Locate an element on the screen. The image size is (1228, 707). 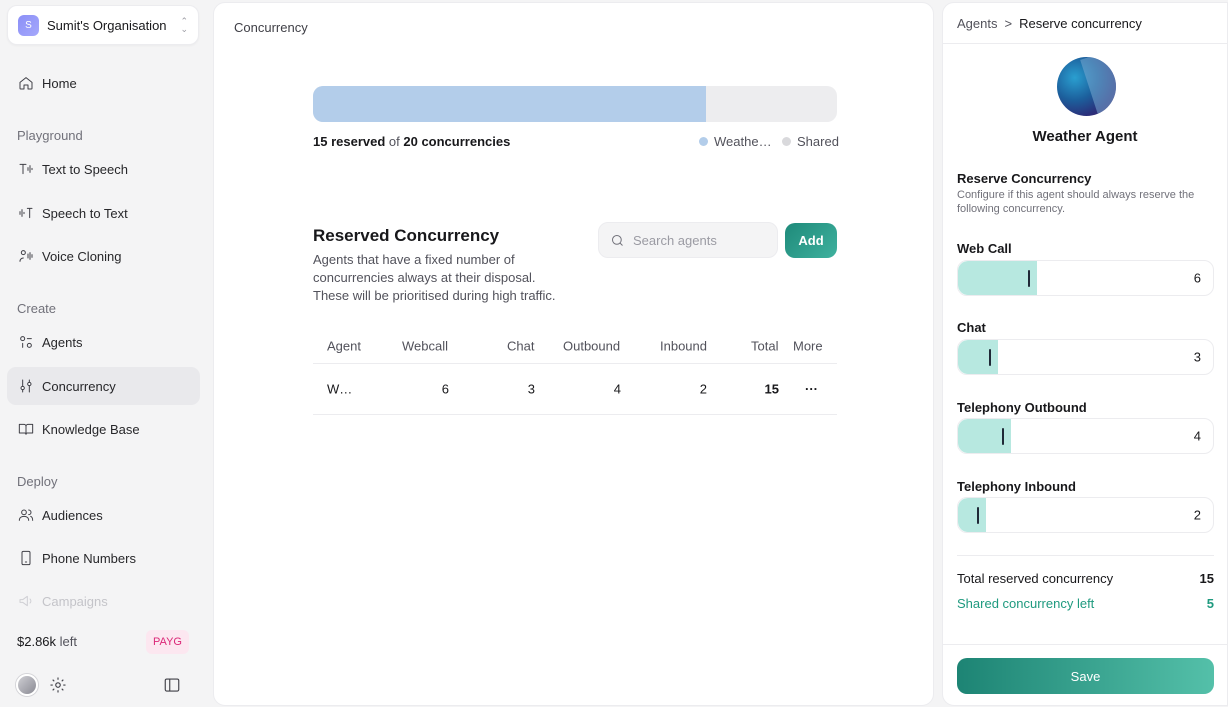
sidebar-item-text-to-speech: Text to Speech is located at coordinates (103, 169).